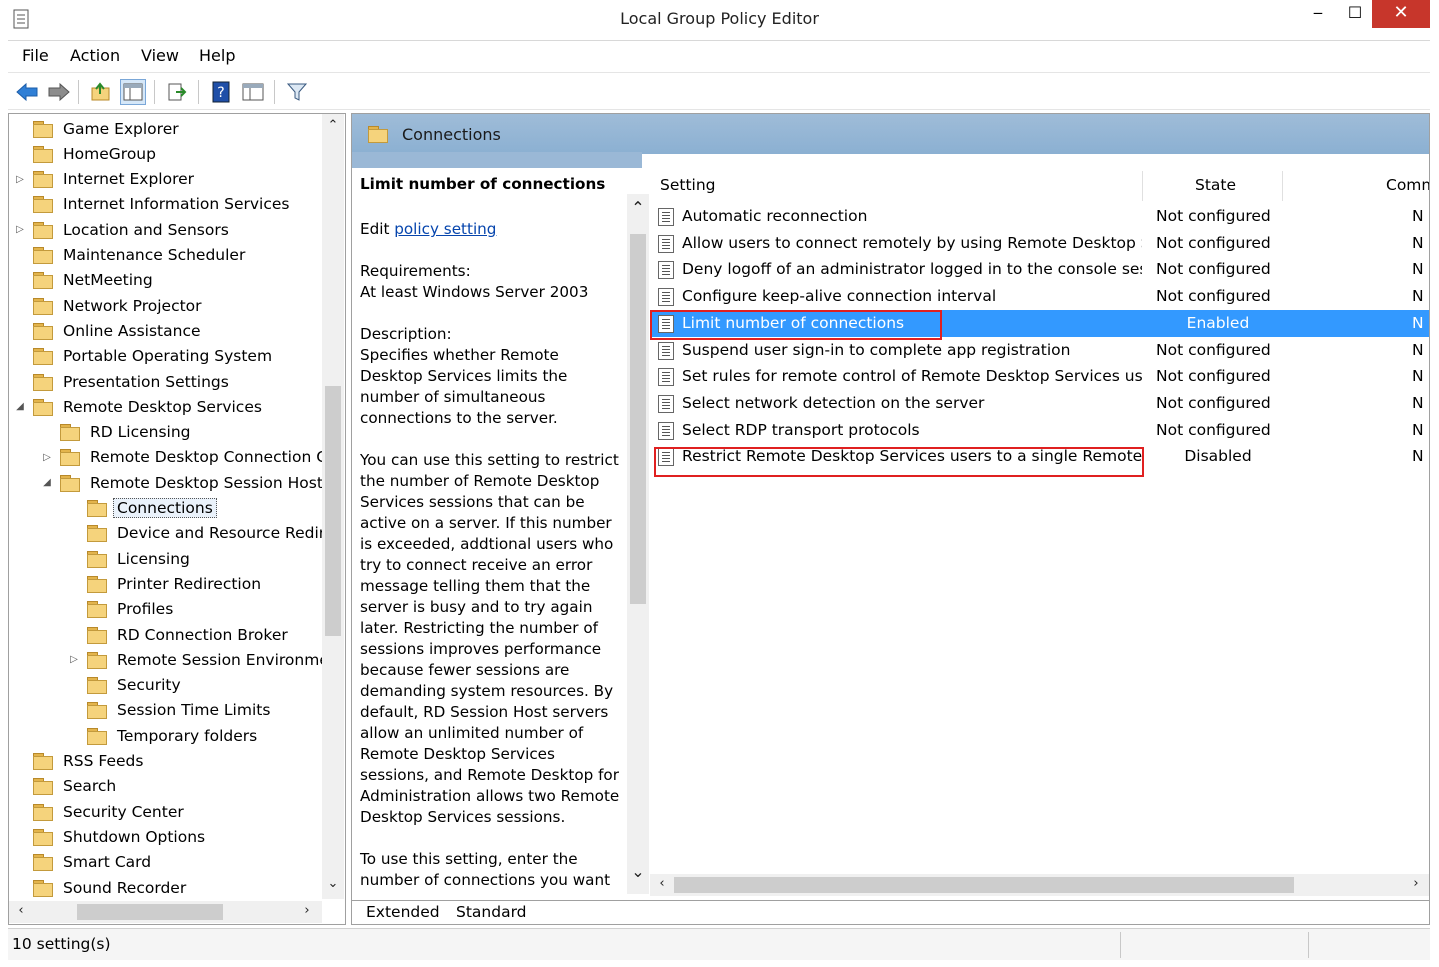 Image resolution: width=1439 pixels, height=967 pixels. I want to click on tree-item: HomeGroup, so click(94, 153).